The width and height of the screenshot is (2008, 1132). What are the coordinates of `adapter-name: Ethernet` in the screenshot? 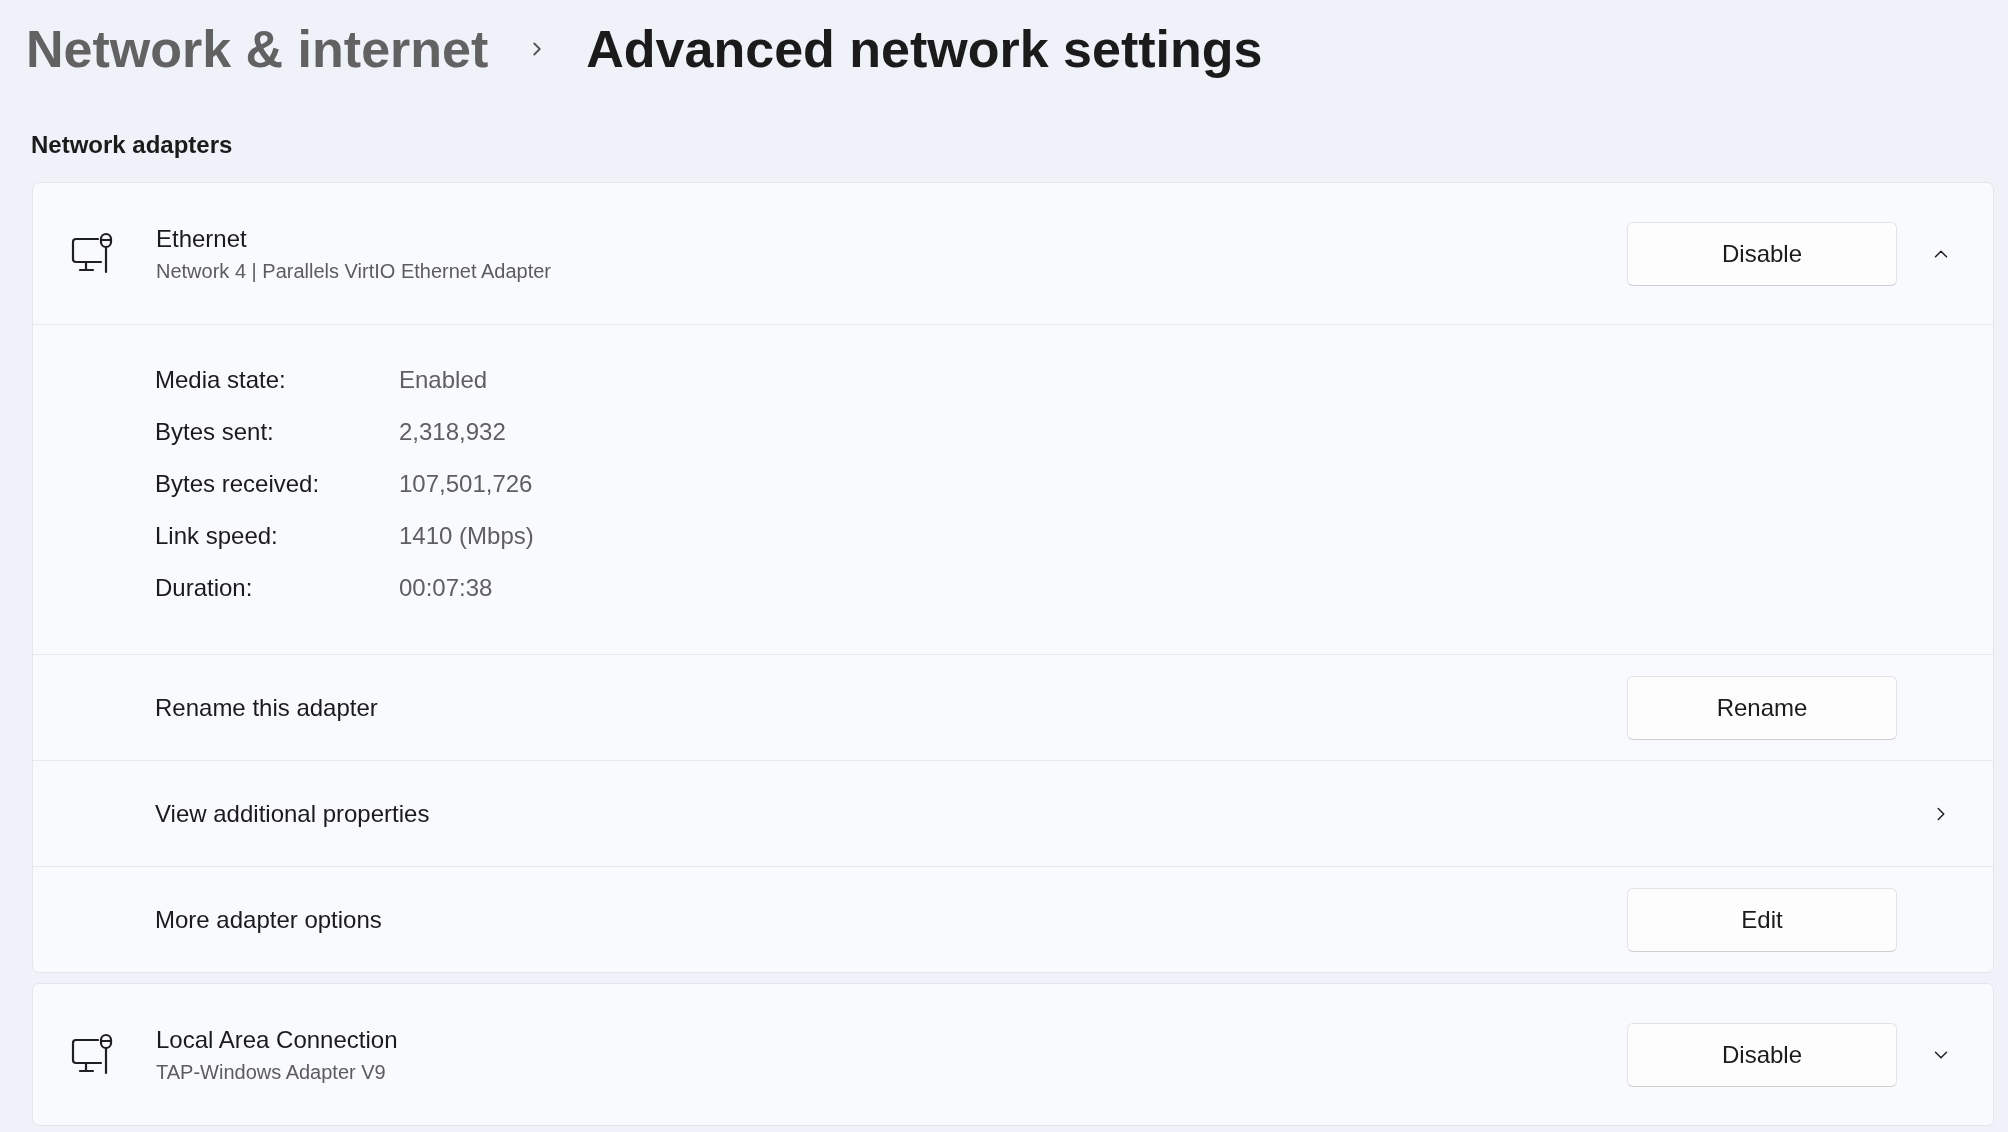 It's located at (202, 238).